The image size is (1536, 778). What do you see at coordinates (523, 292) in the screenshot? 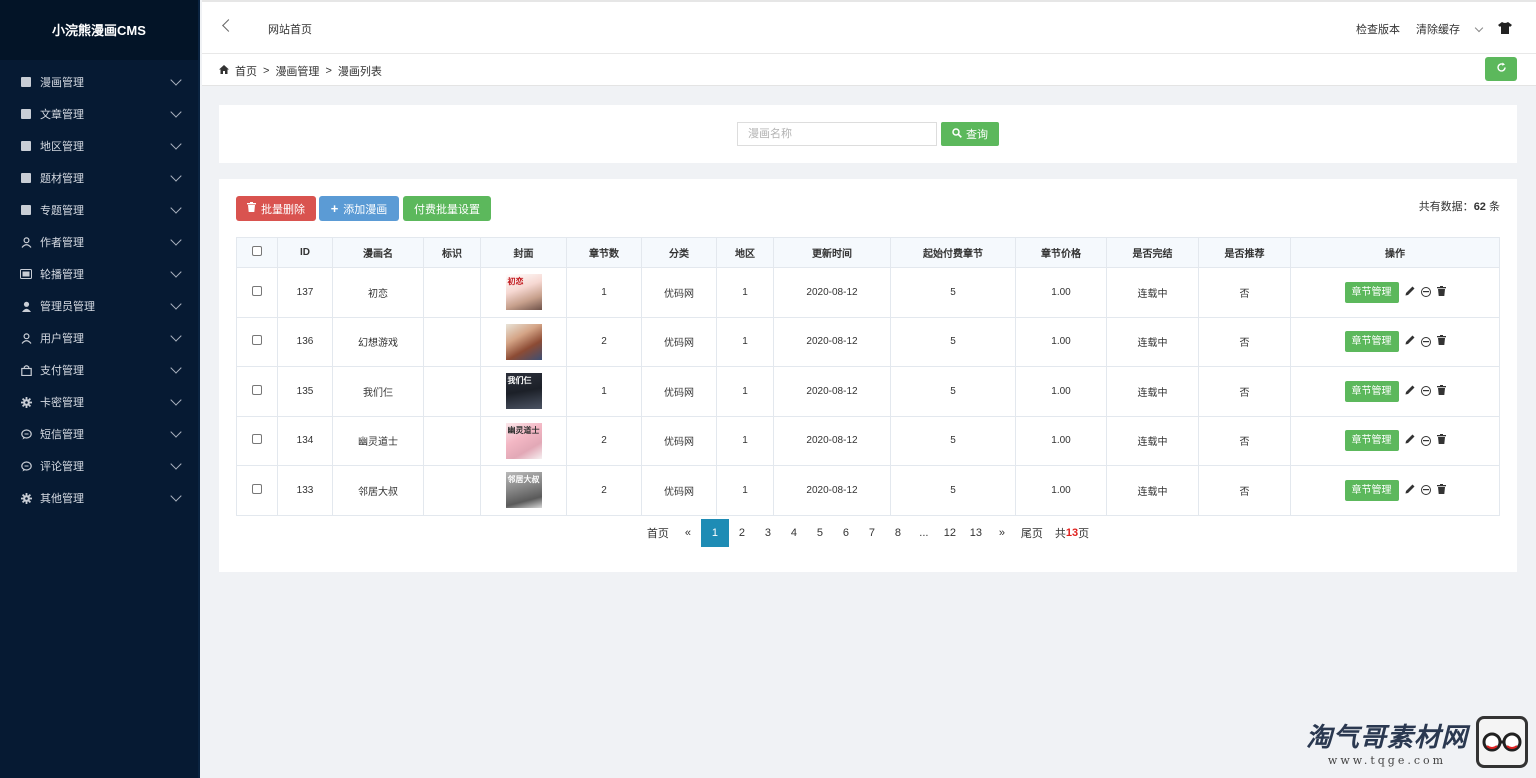
I see `cover-thumbnail: 初恋` at bounding box center [523, 292].